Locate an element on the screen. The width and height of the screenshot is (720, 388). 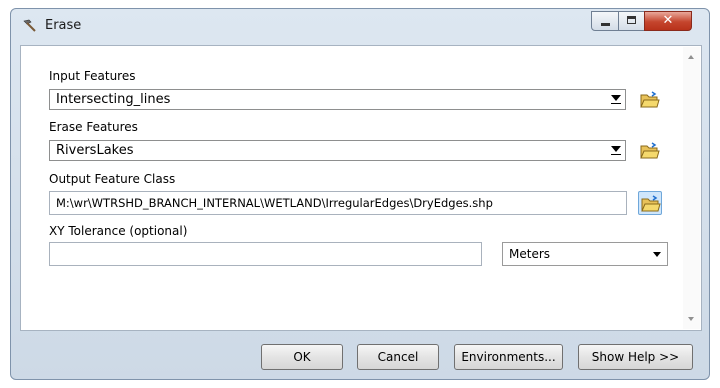
xy-tolerance-unit-select: Meters is located at coordinates (585, 254).